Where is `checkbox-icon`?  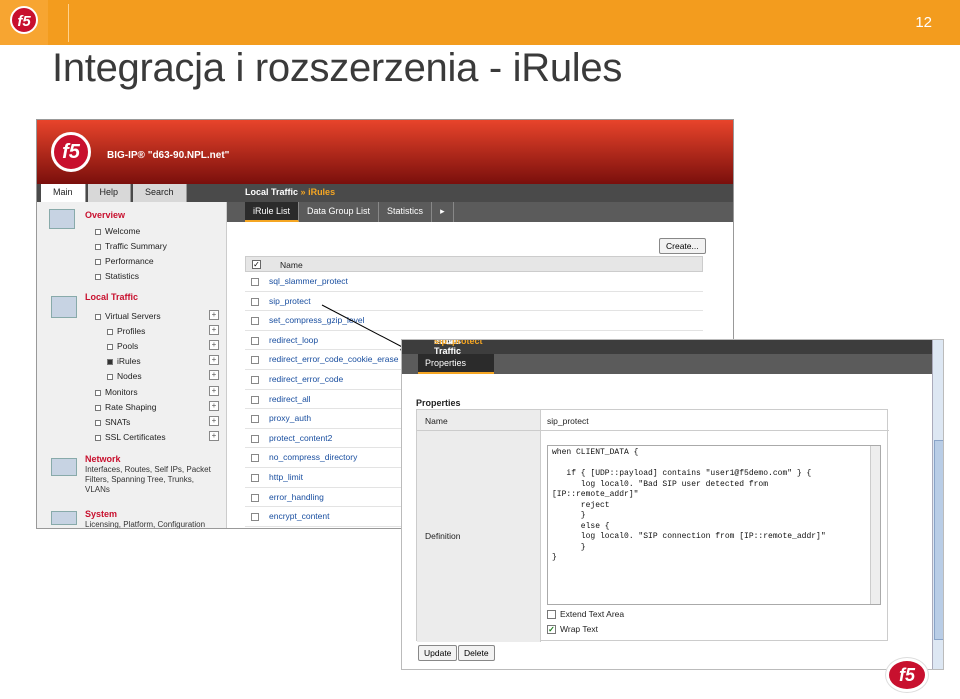 checkbox-icon is located at coordinates (551, 615).